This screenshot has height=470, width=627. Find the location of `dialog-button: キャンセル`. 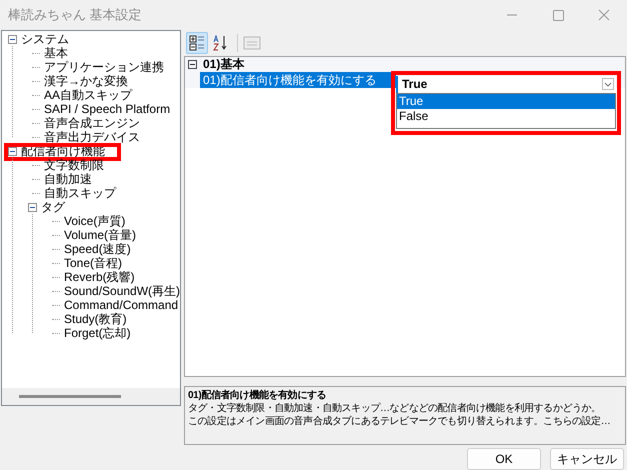

dialog-button: キャンセル is located at coordinates (587, 459).